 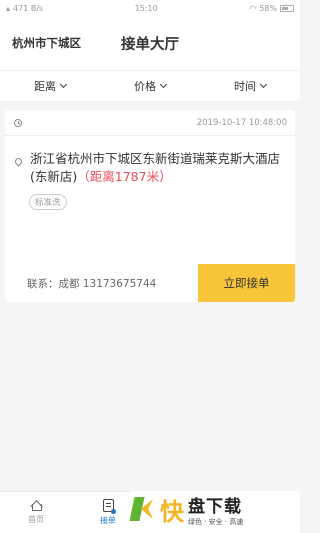 I want to click on tab-label: 首页, so click(x=36, y=519).